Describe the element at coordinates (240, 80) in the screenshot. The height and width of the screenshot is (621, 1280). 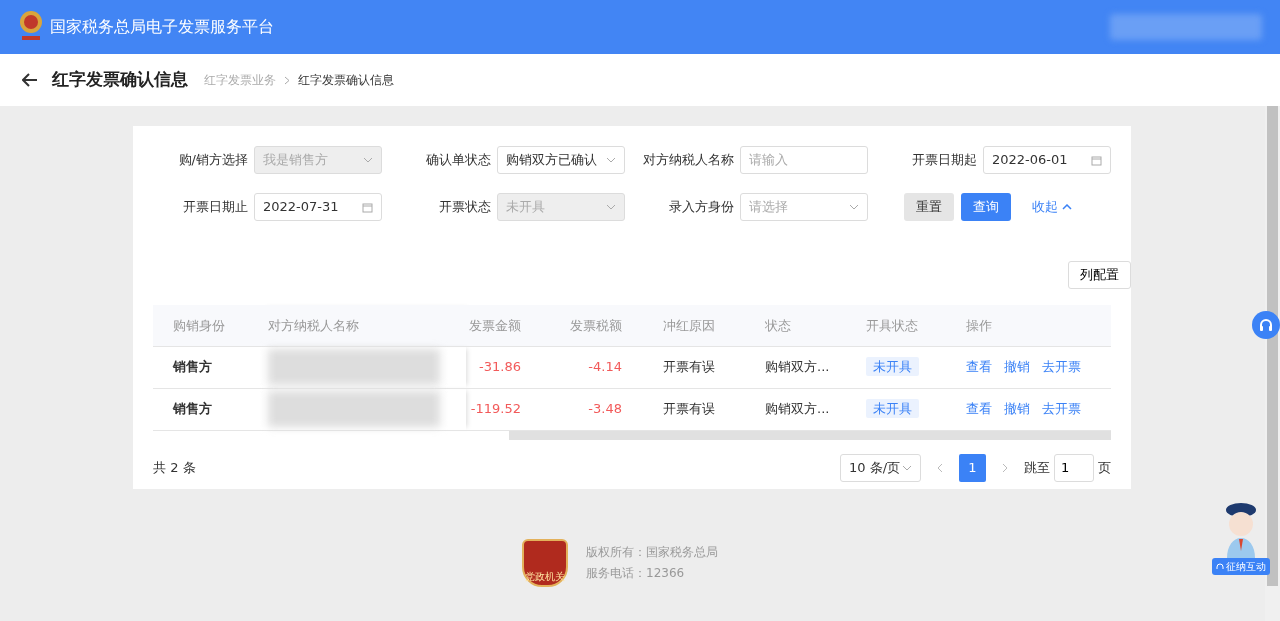
I see `breadcrumb-item: 红字发票业务` at that location.